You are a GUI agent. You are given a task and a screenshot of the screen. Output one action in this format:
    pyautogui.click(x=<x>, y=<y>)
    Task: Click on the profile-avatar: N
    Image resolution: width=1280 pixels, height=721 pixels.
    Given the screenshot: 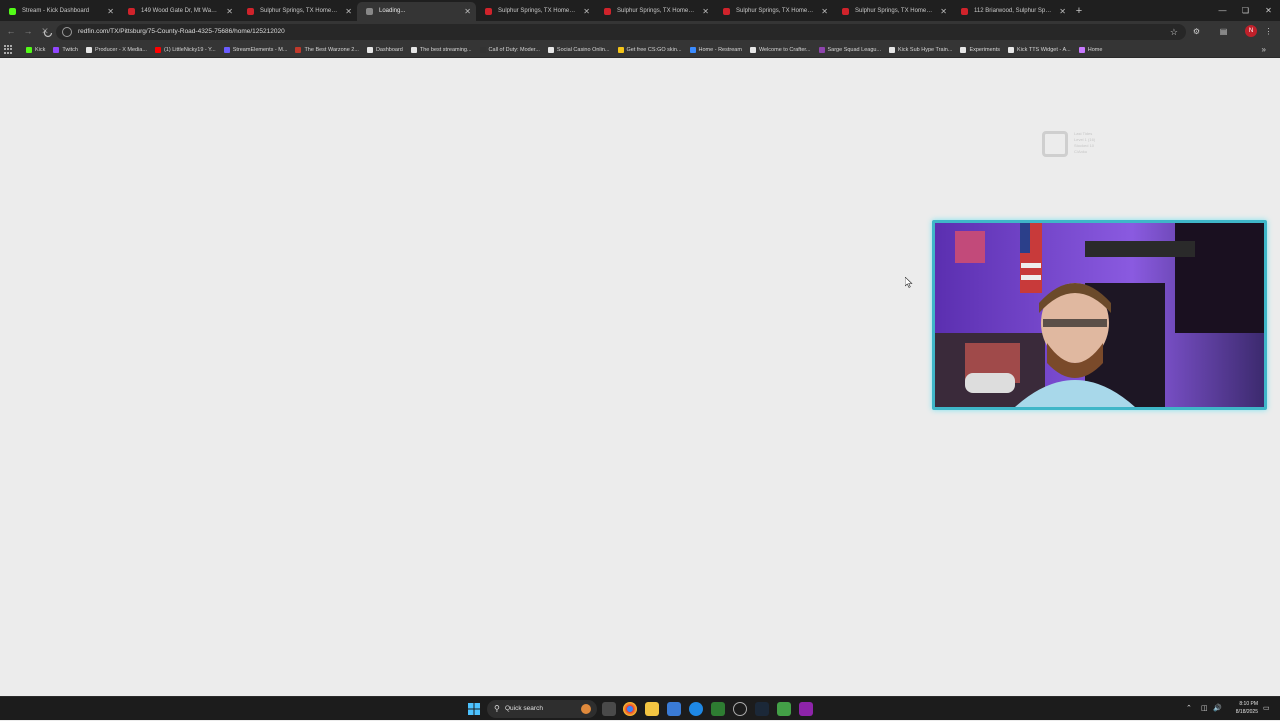 What is the action you would take?
    pyautogui.click(x=1251, y=31)
    